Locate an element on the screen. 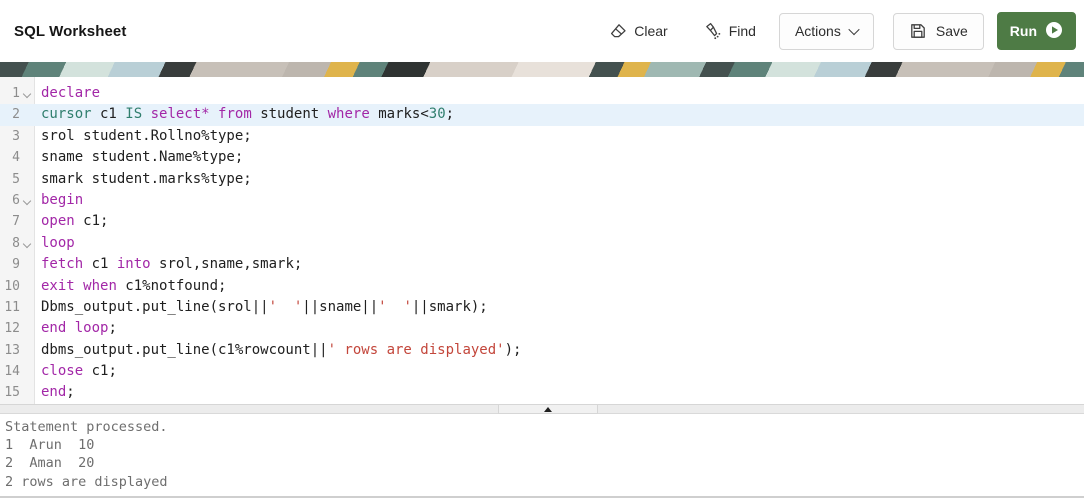 This screenshot has height=498, width=1084. line-number: 12 is located at coordinates (12, 329).